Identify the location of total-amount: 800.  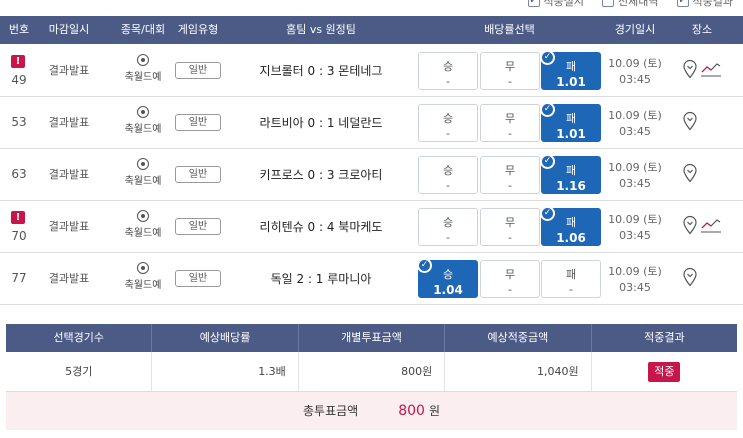
(411, 411).